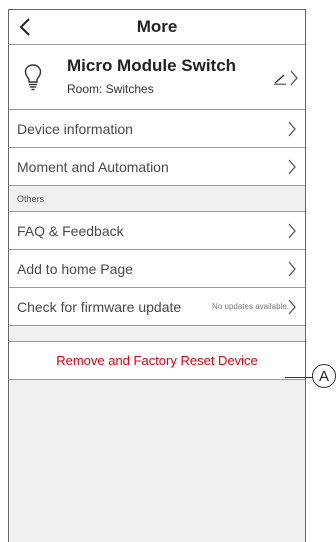 This screenshot has height=542, width=336. I want to click on moment-automation-item: Moment and Automation, so click(157, 167).